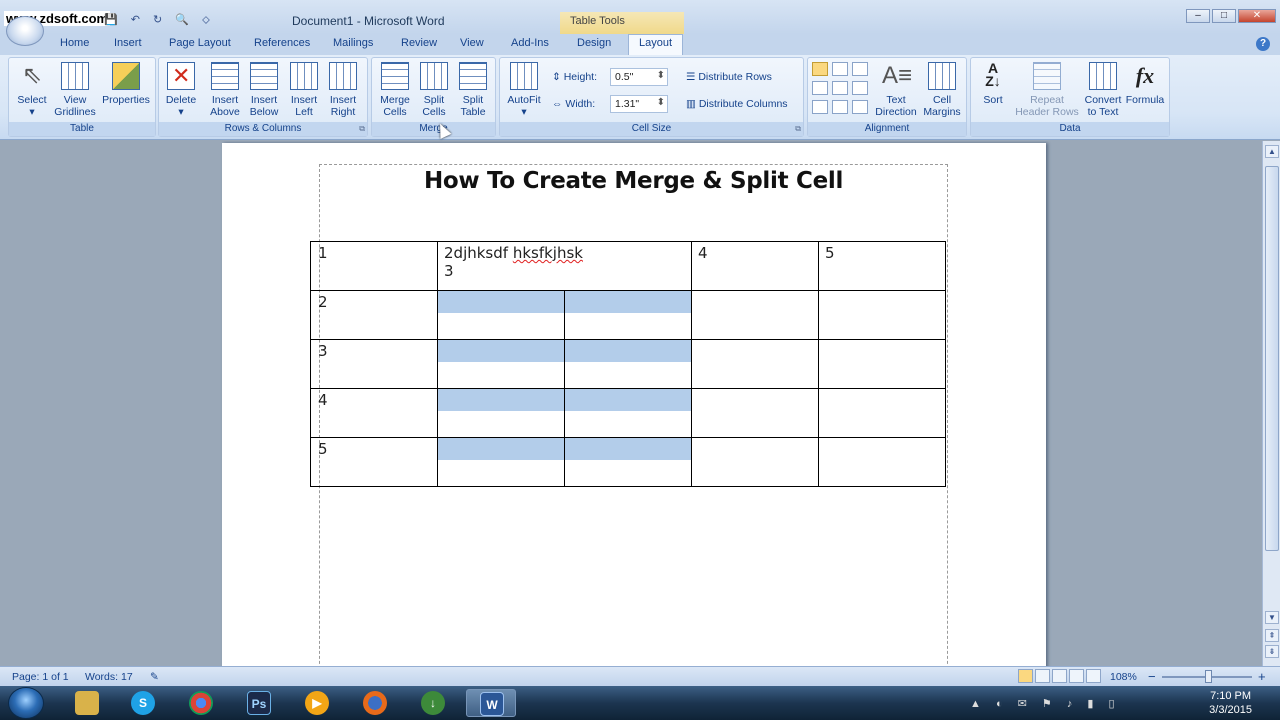 This screenshot has width=1280, height=720. I want to click on table-cell: 5, so click(882, 266).